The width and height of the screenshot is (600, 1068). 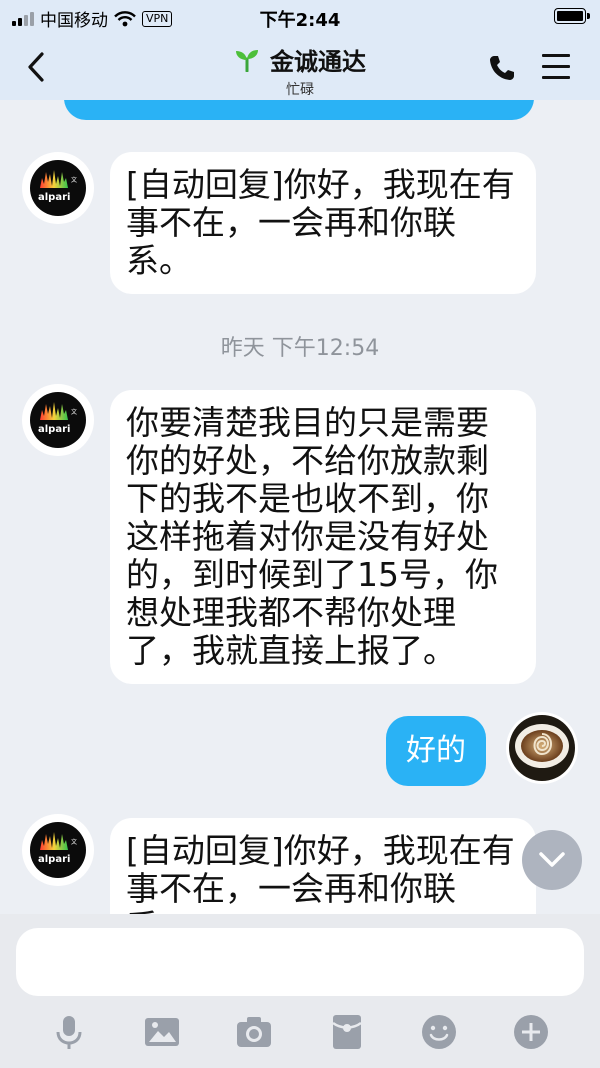 I want to click on plus-icon, so click(x=531, y=1032).